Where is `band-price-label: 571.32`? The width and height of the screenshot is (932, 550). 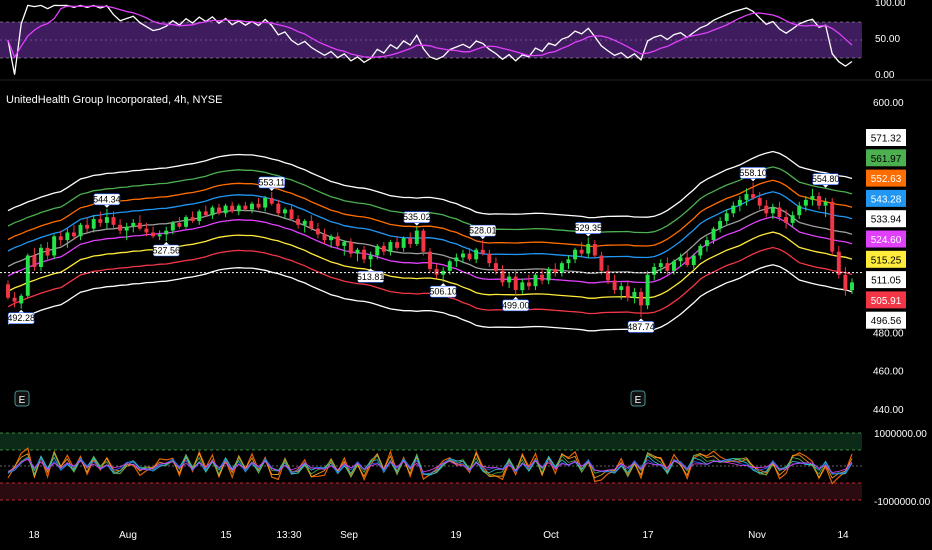
band-price-label: 571.32 is located at coordinates (886, 137).